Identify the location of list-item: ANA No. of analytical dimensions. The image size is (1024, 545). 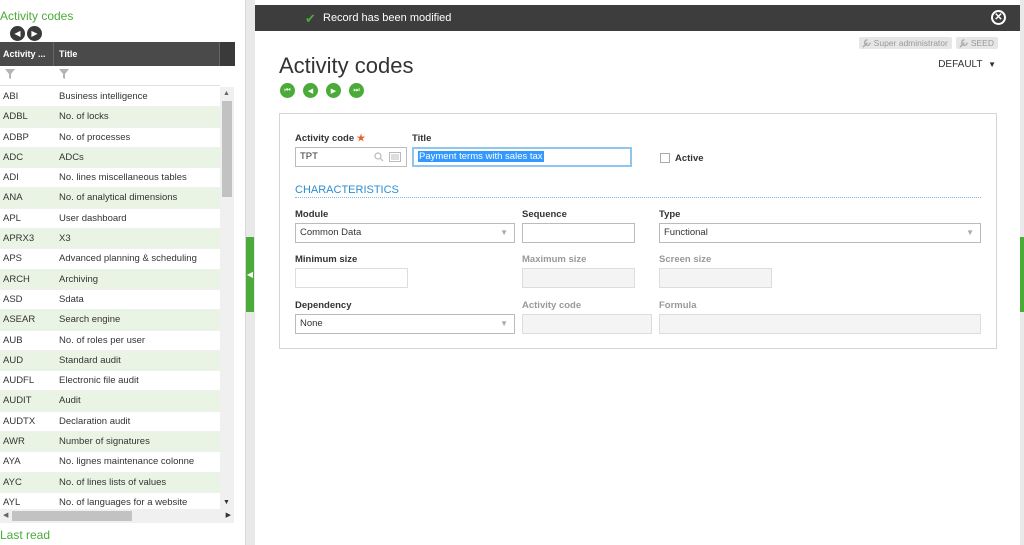
(110, 198).